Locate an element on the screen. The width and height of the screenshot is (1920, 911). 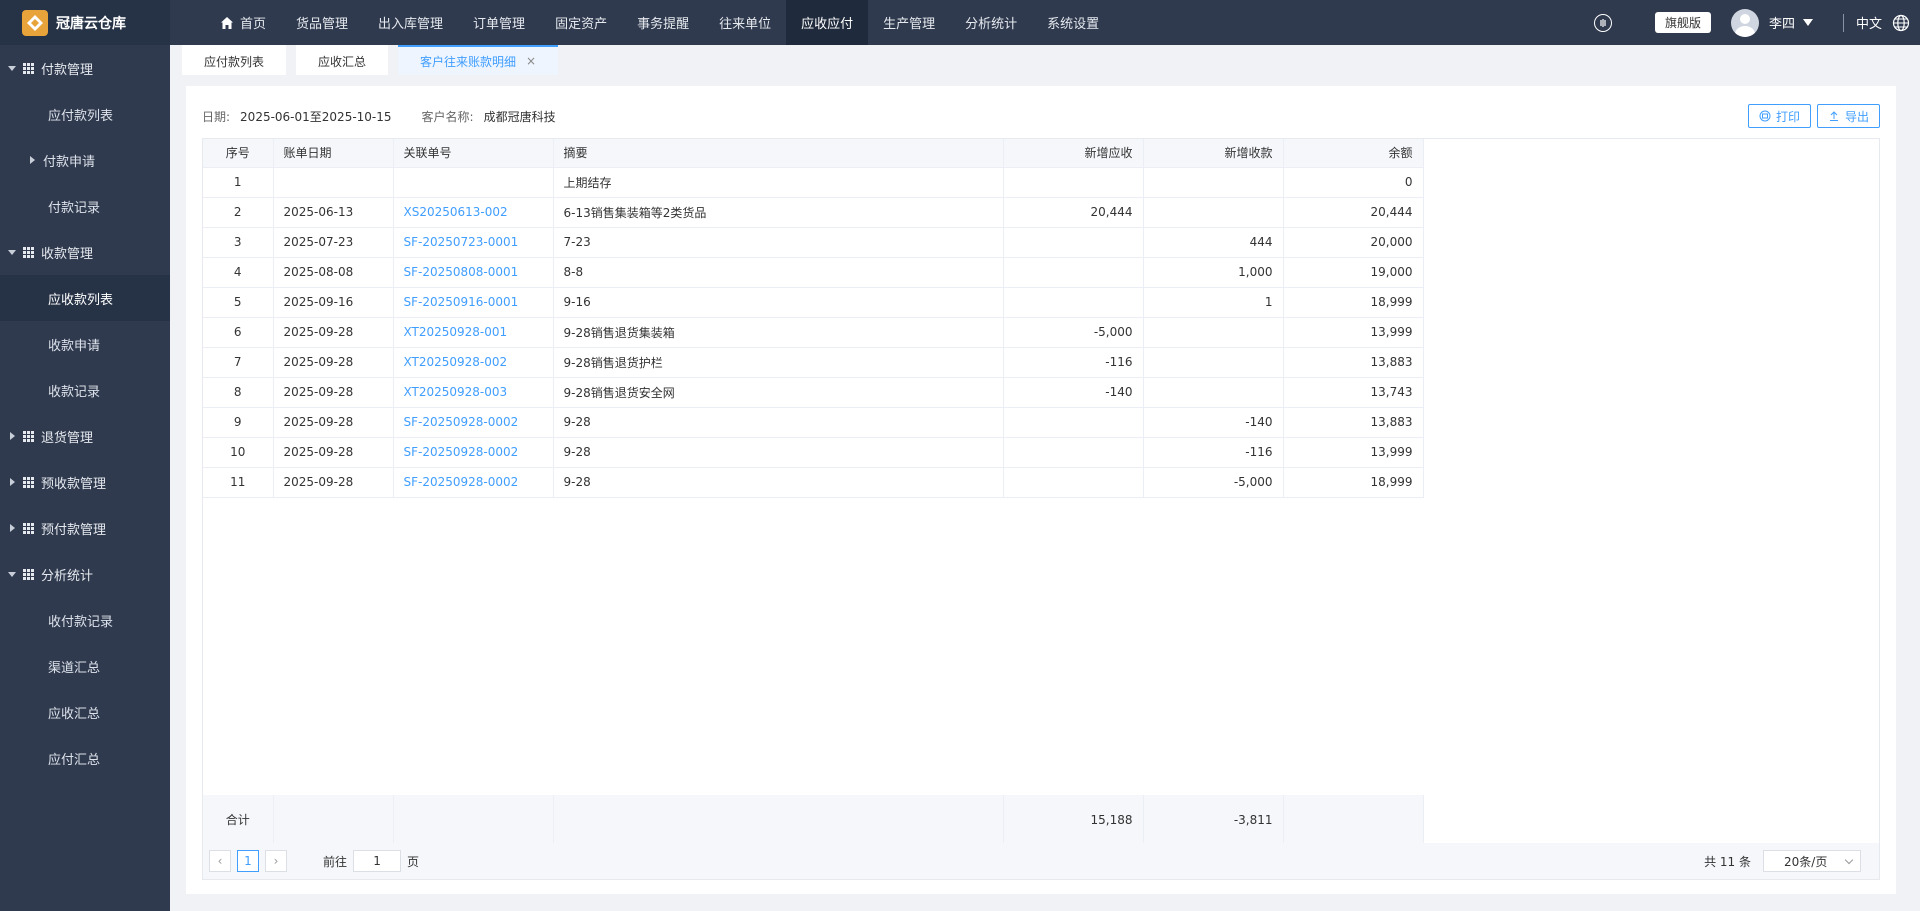
next-page-button: › is located at coordinates (276, 861).